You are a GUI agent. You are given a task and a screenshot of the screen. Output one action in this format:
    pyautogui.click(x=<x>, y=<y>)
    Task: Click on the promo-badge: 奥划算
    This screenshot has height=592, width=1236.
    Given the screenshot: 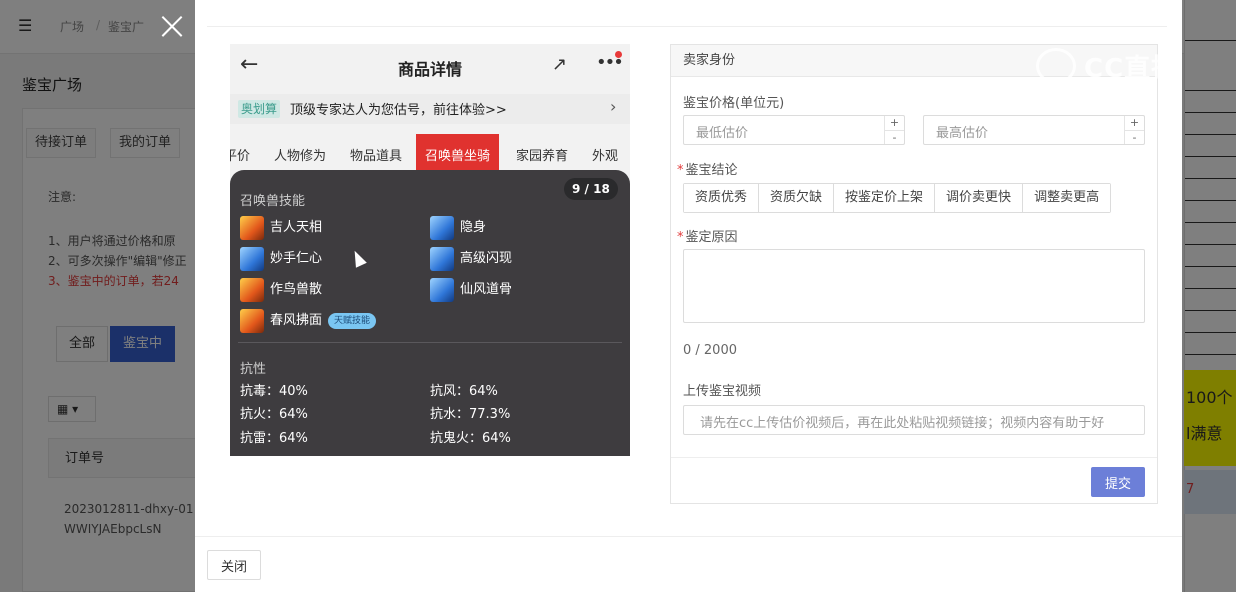 What is the action you would take?
    pyautogui.click(x=259, y=109)
    